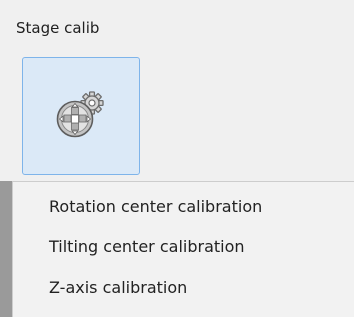 The width and height of the screenshot is (354, 317). Describe the element at coordinates (118, 287) in the screenshot. I see `menu-item-z-axis-calibration: Z-axis calibration` at that location.